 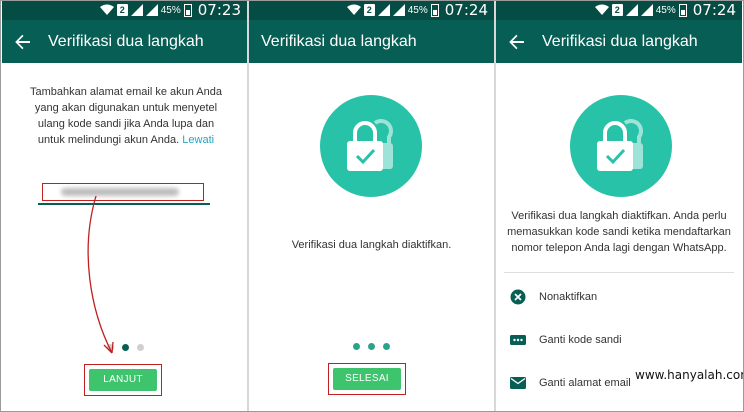 What do you see at coordinates (689, 375) in the screenshot?
I see `watermark-text: www.hanyalah.com` at bounding box center [689, 375].